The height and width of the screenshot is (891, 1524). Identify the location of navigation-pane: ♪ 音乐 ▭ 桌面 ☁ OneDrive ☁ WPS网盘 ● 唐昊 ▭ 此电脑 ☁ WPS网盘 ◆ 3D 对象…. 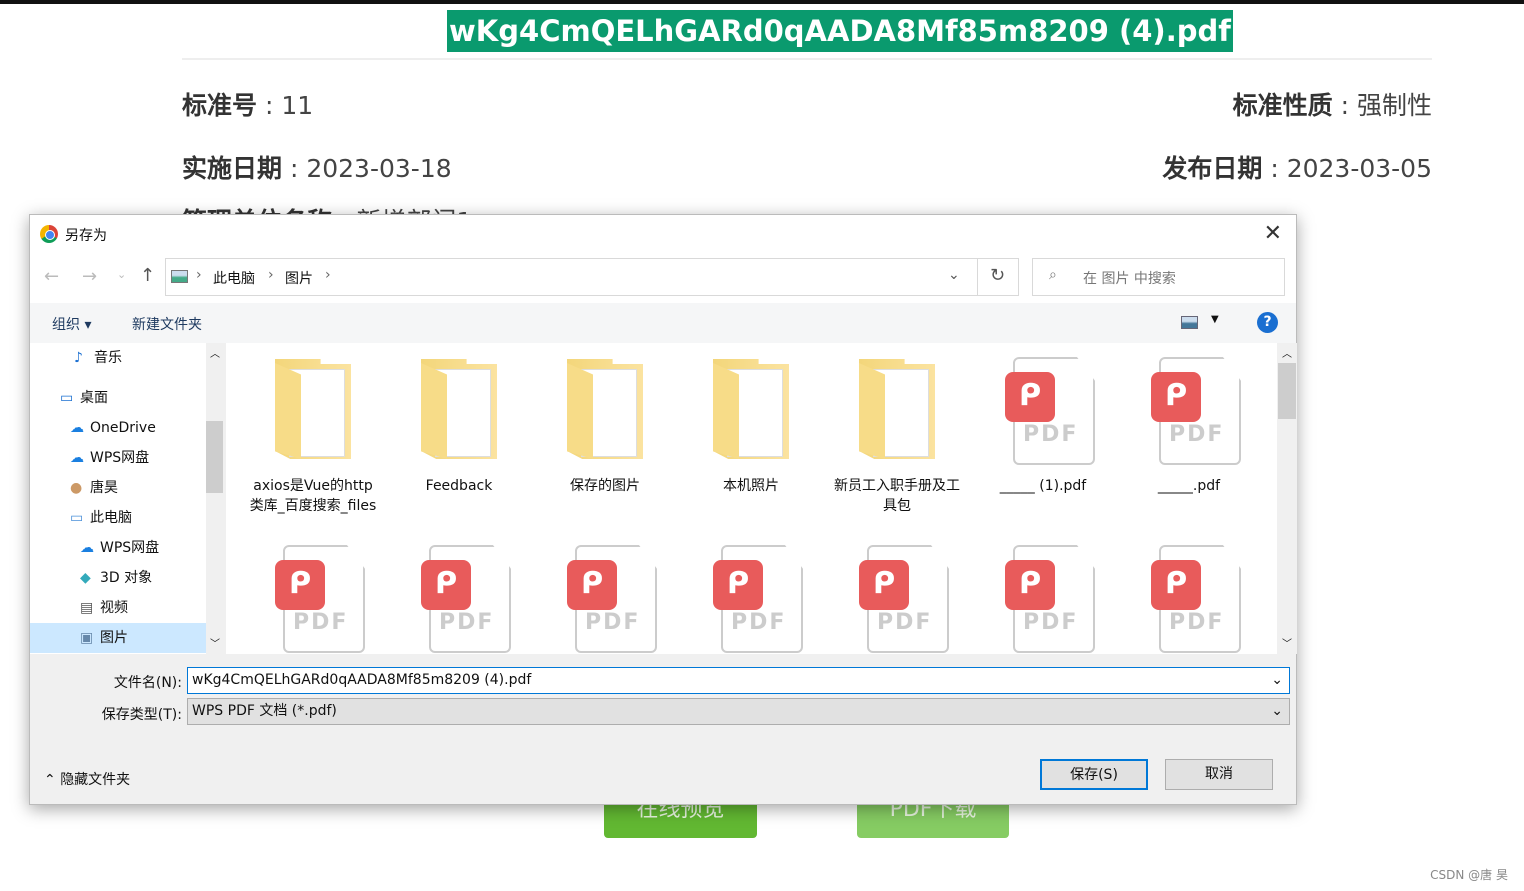
(118, 498).